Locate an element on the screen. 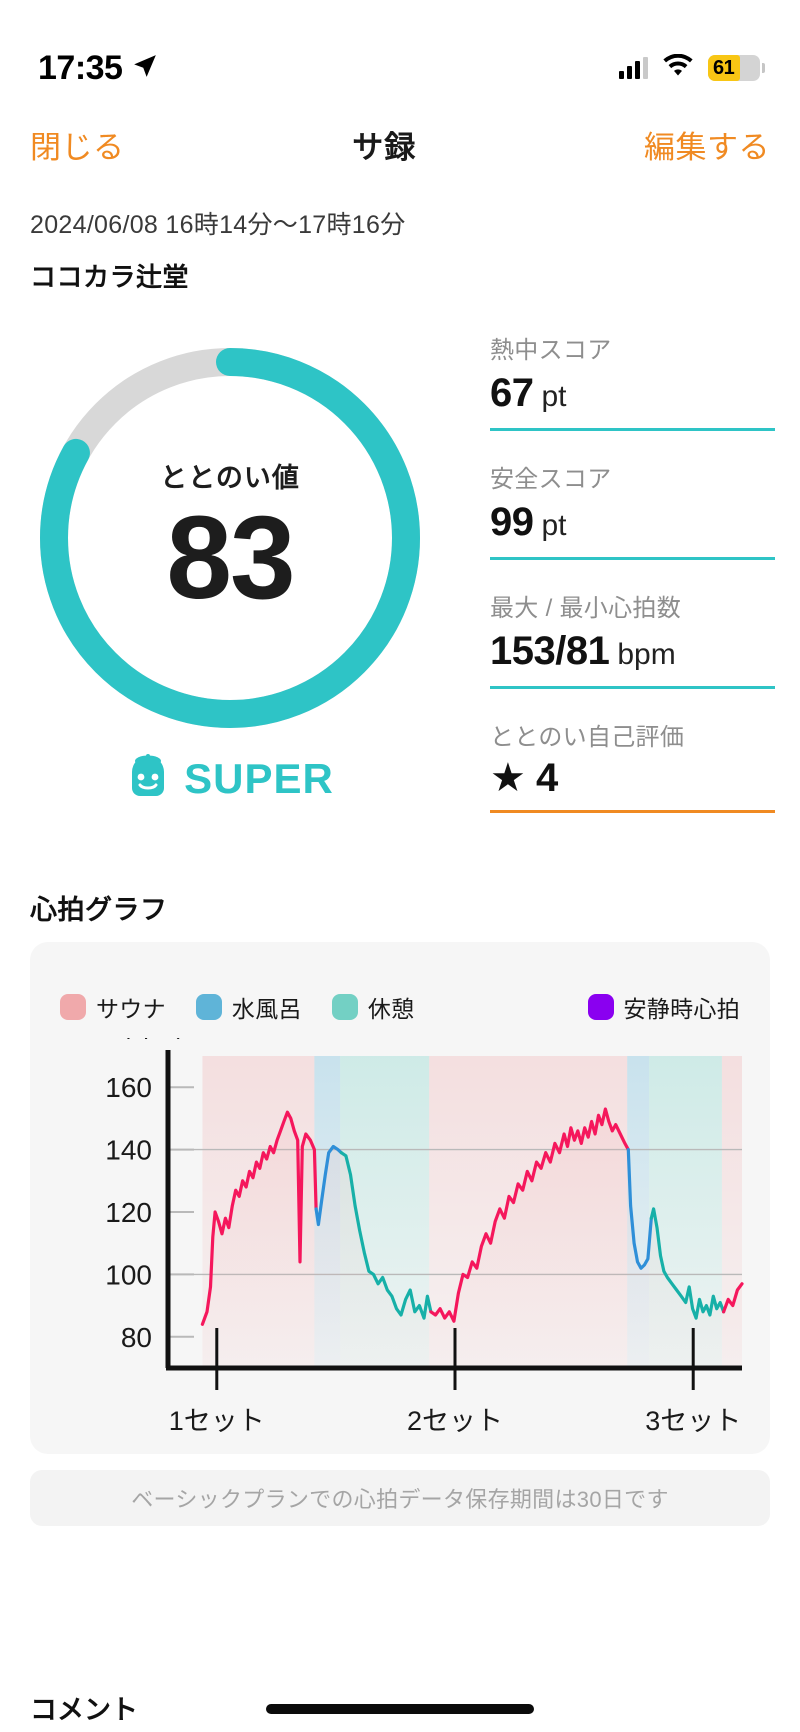 The image size is (800, 1732). chart-legend: サウナ 水風呂 休憩 安静時心拍 is located at coordinates (400, 1007).